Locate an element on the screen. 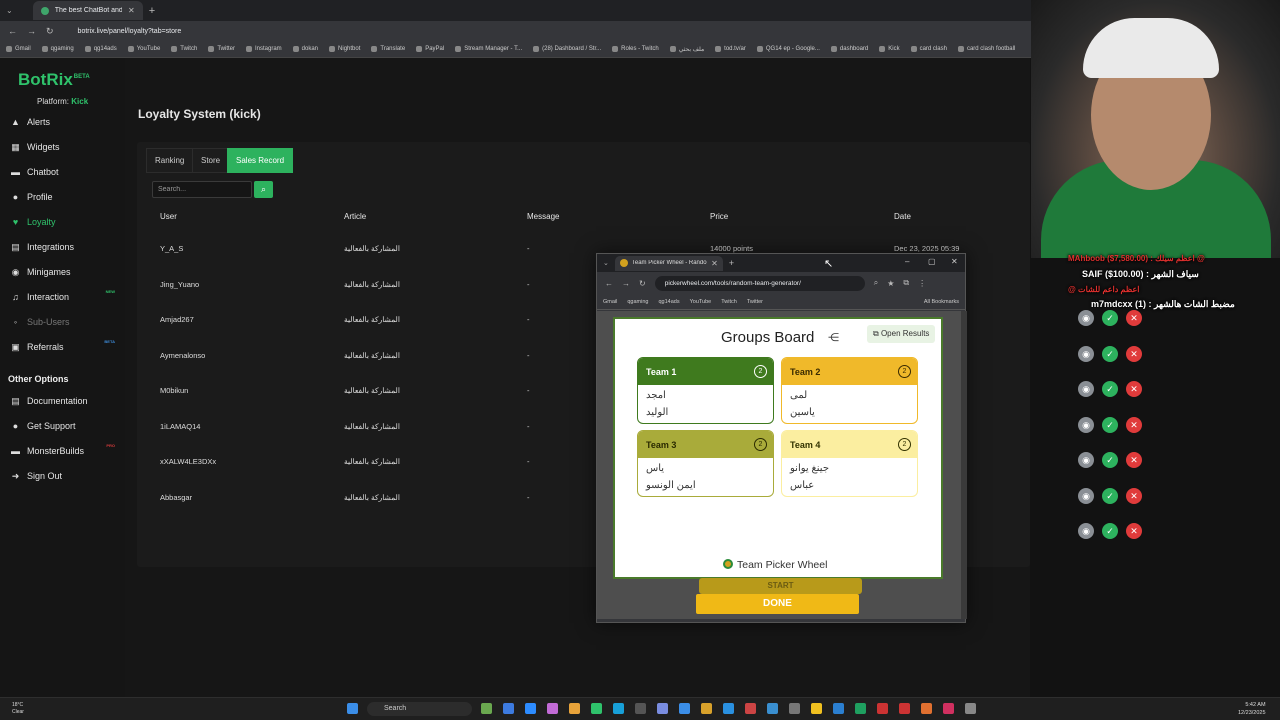 The image size is (1280, 720). extensions-icon: ⧉ is located at coordinates (906, 283).